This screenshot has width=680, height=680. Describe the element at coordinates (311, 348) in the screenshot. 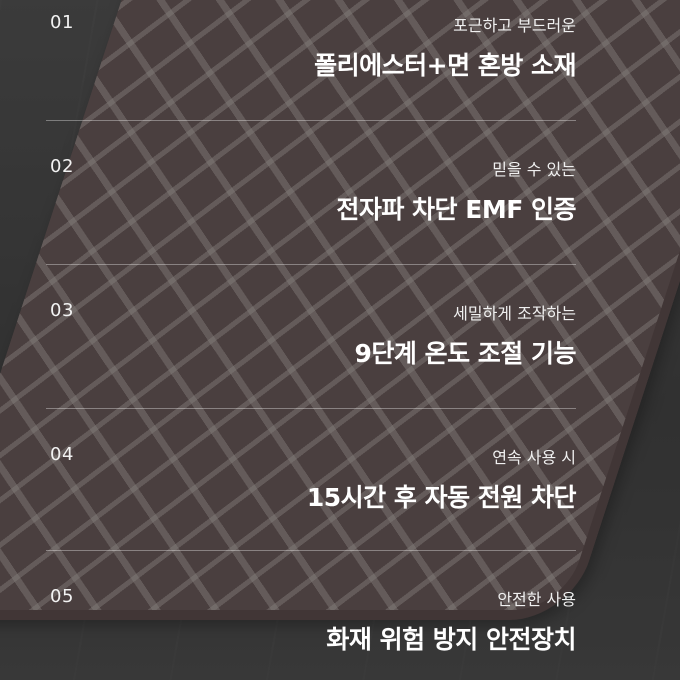

I see `feature-item-3: 03 세밀하게 조작하는 9단계 온도 조절 기능` at that location.